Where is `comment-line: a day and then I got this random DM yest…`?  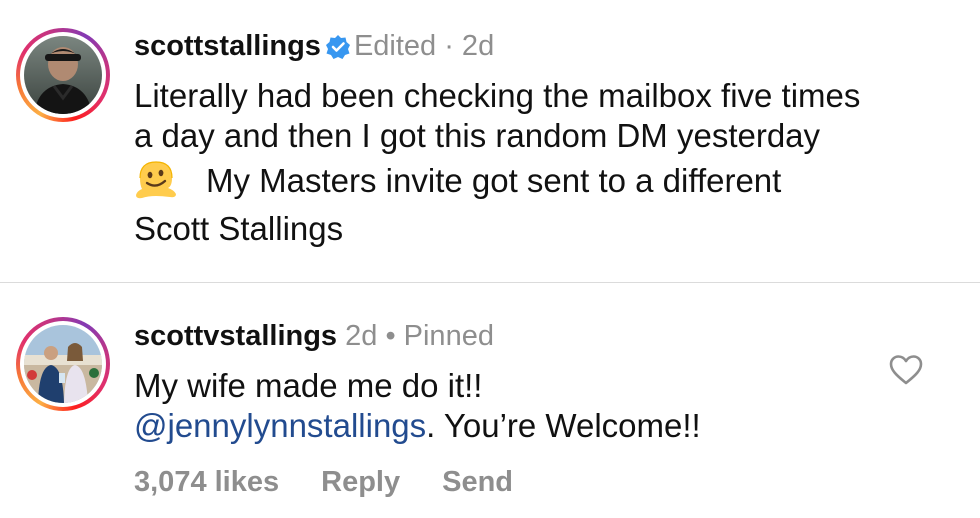 comment-line: a day and then I got this random DM yest… is located at coordinates (477, 135).